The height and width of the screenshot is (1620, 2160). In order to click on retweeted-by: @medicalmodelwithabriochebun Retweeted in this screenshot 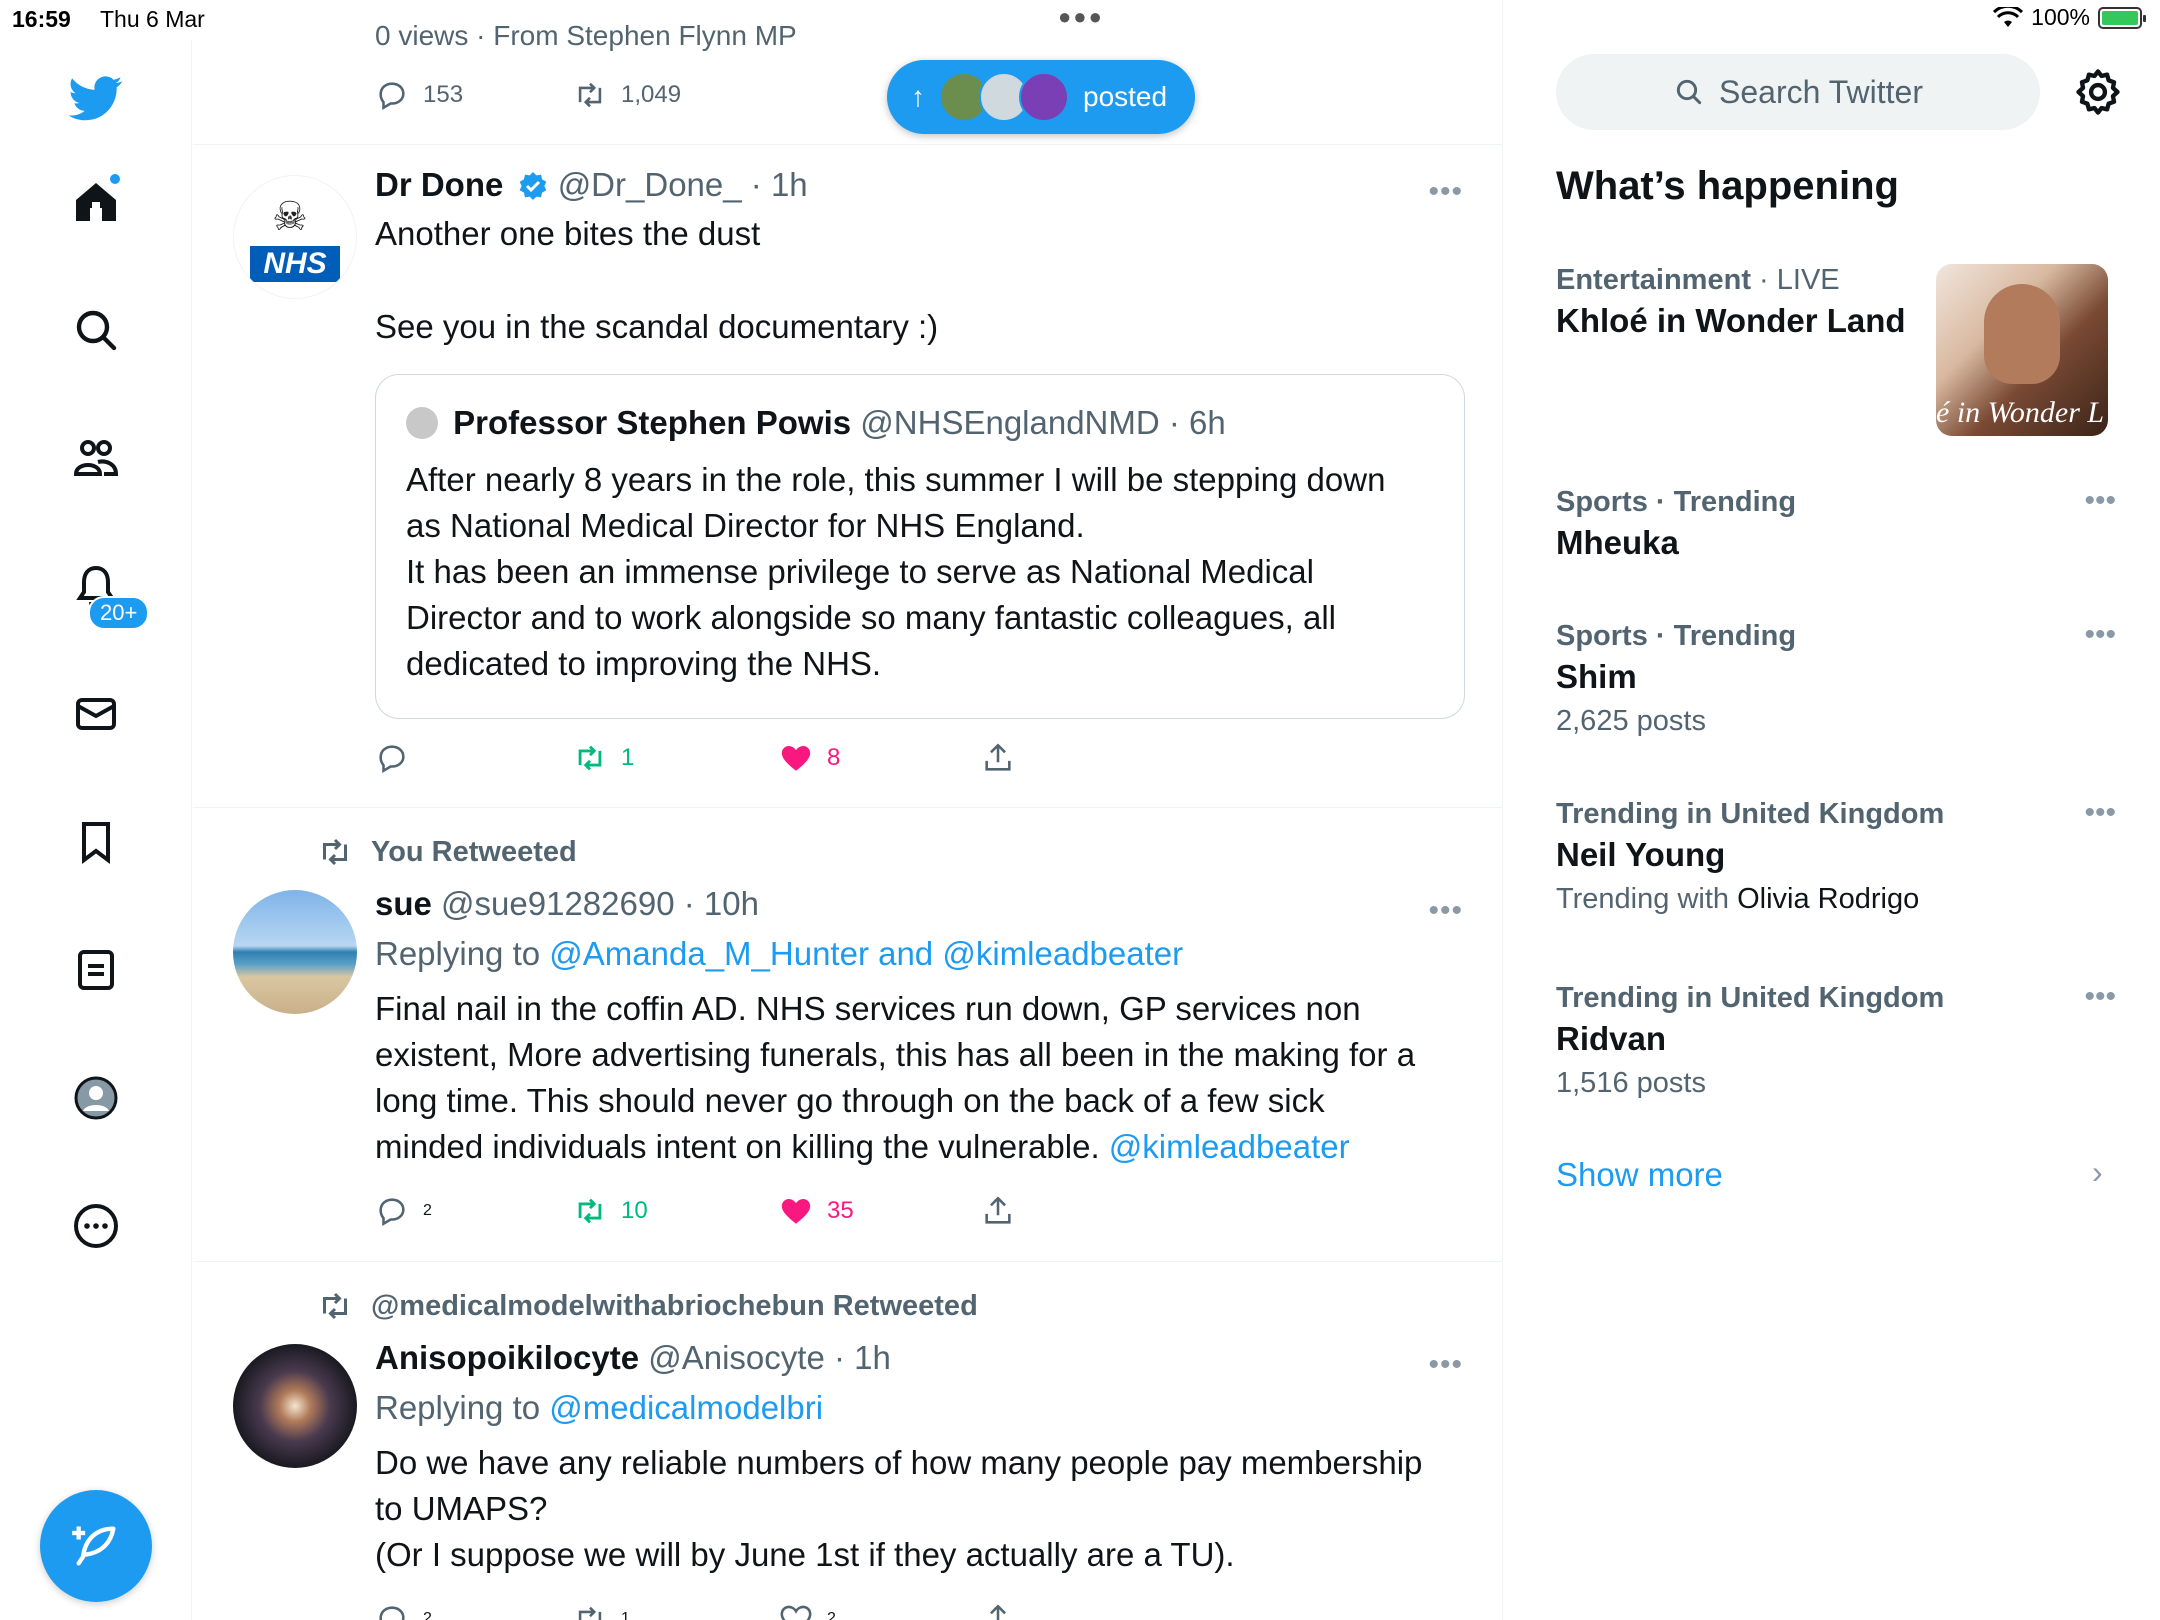, I will do `click(647, 1306)`.